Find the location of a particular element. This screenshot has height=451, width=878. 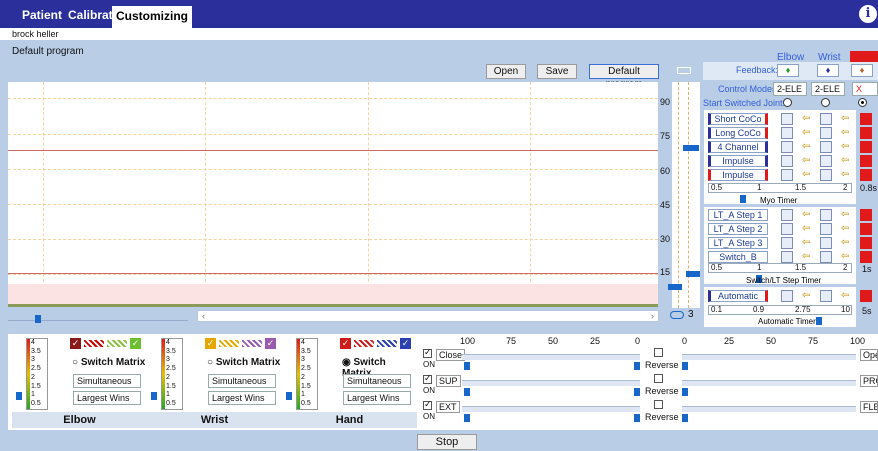

auto-timer-knob is located at coordinates (819, 321).